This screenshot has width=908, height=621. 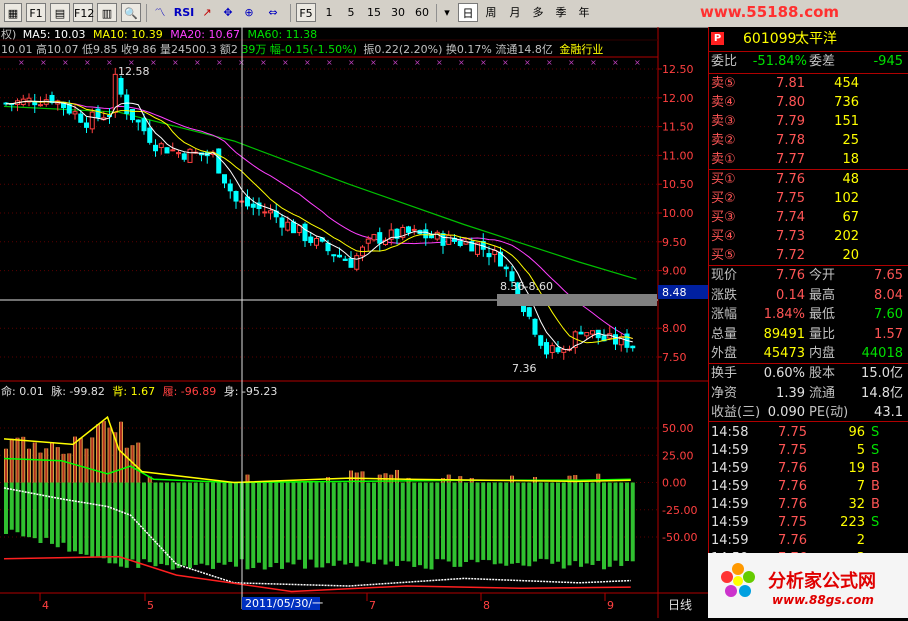 I want to click on level-label: 卖③, so click(x=723, y=121).